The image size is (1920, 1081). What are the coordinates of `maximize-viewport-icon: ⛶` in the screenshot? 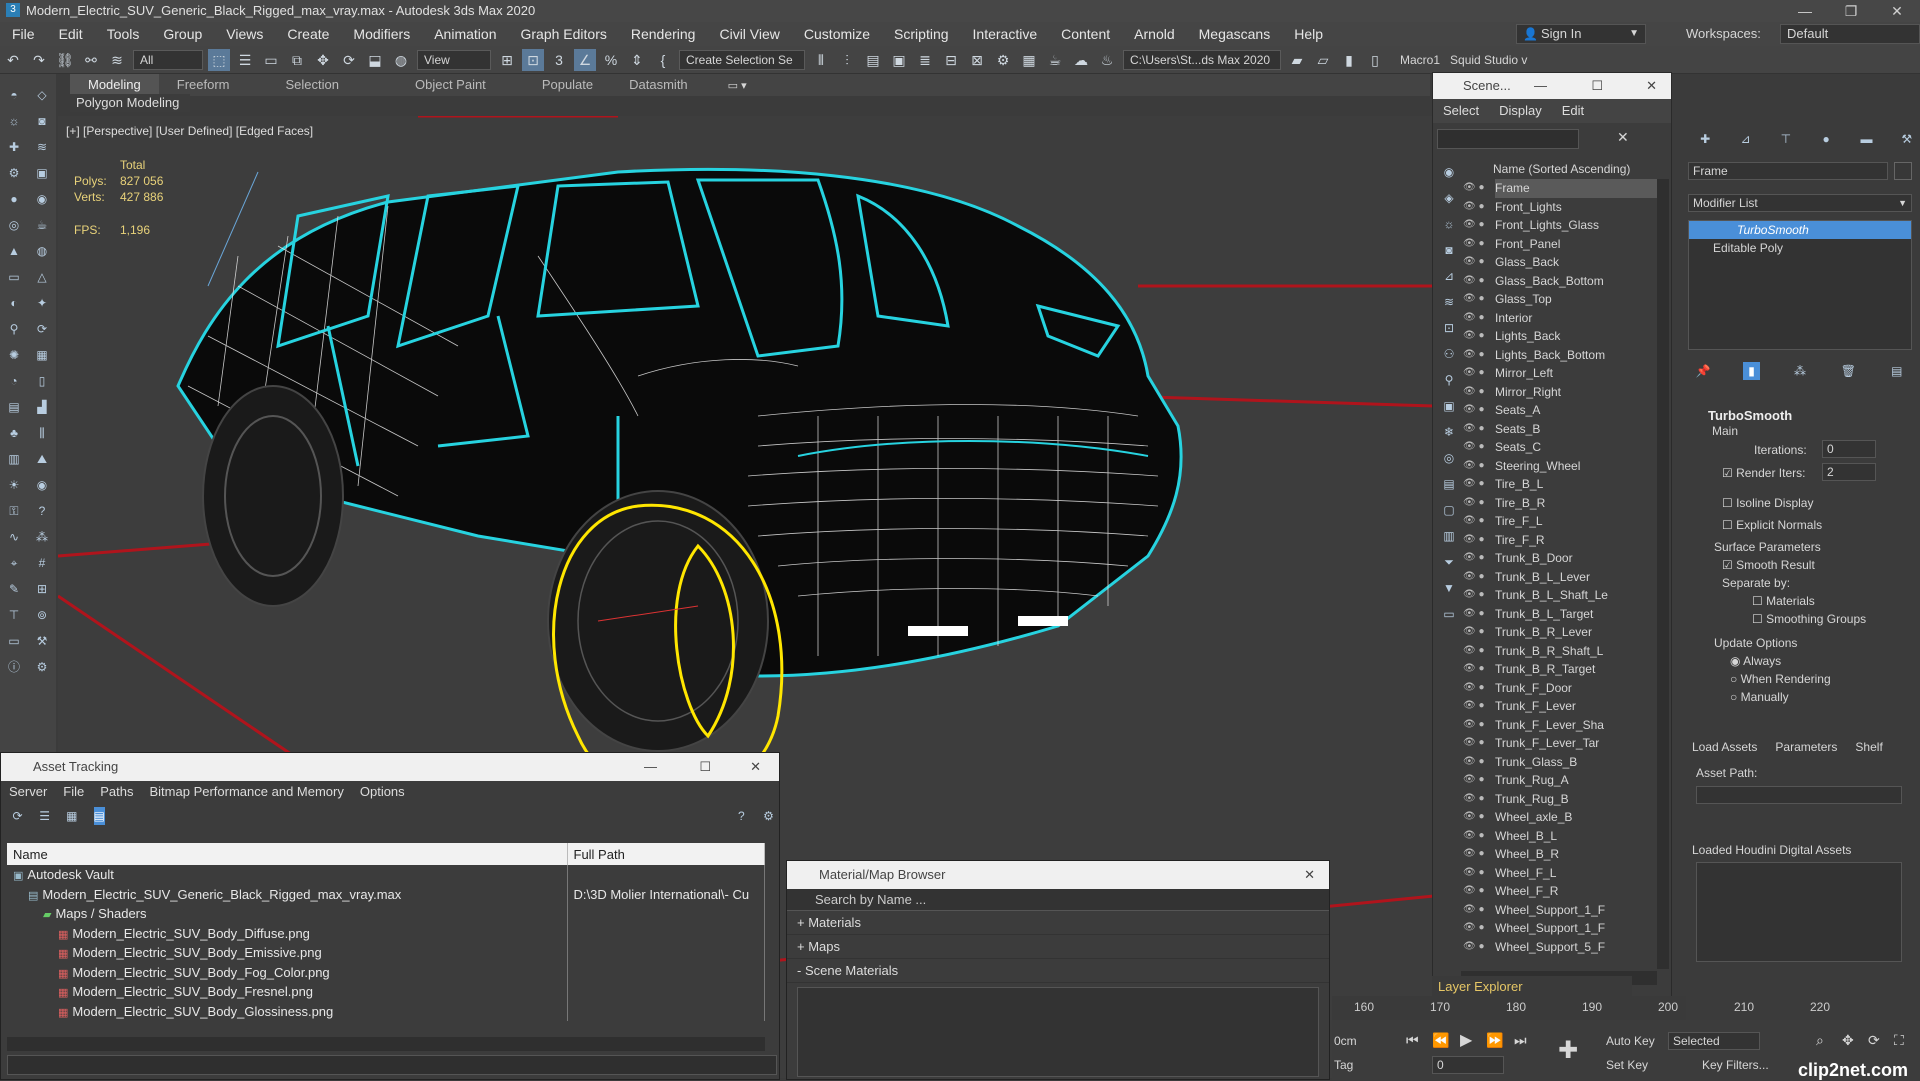 It's located at (1899, 1040).